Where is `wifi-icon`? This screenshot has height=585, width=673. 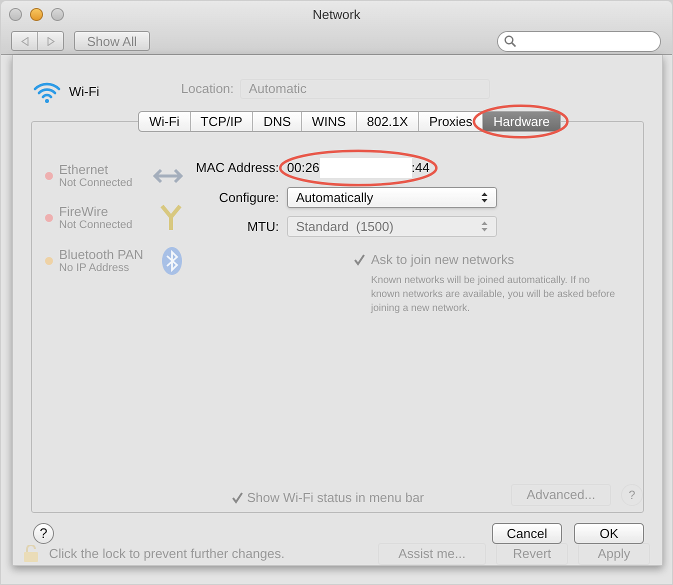 wifi-icon is located at coordinates (47, 92).